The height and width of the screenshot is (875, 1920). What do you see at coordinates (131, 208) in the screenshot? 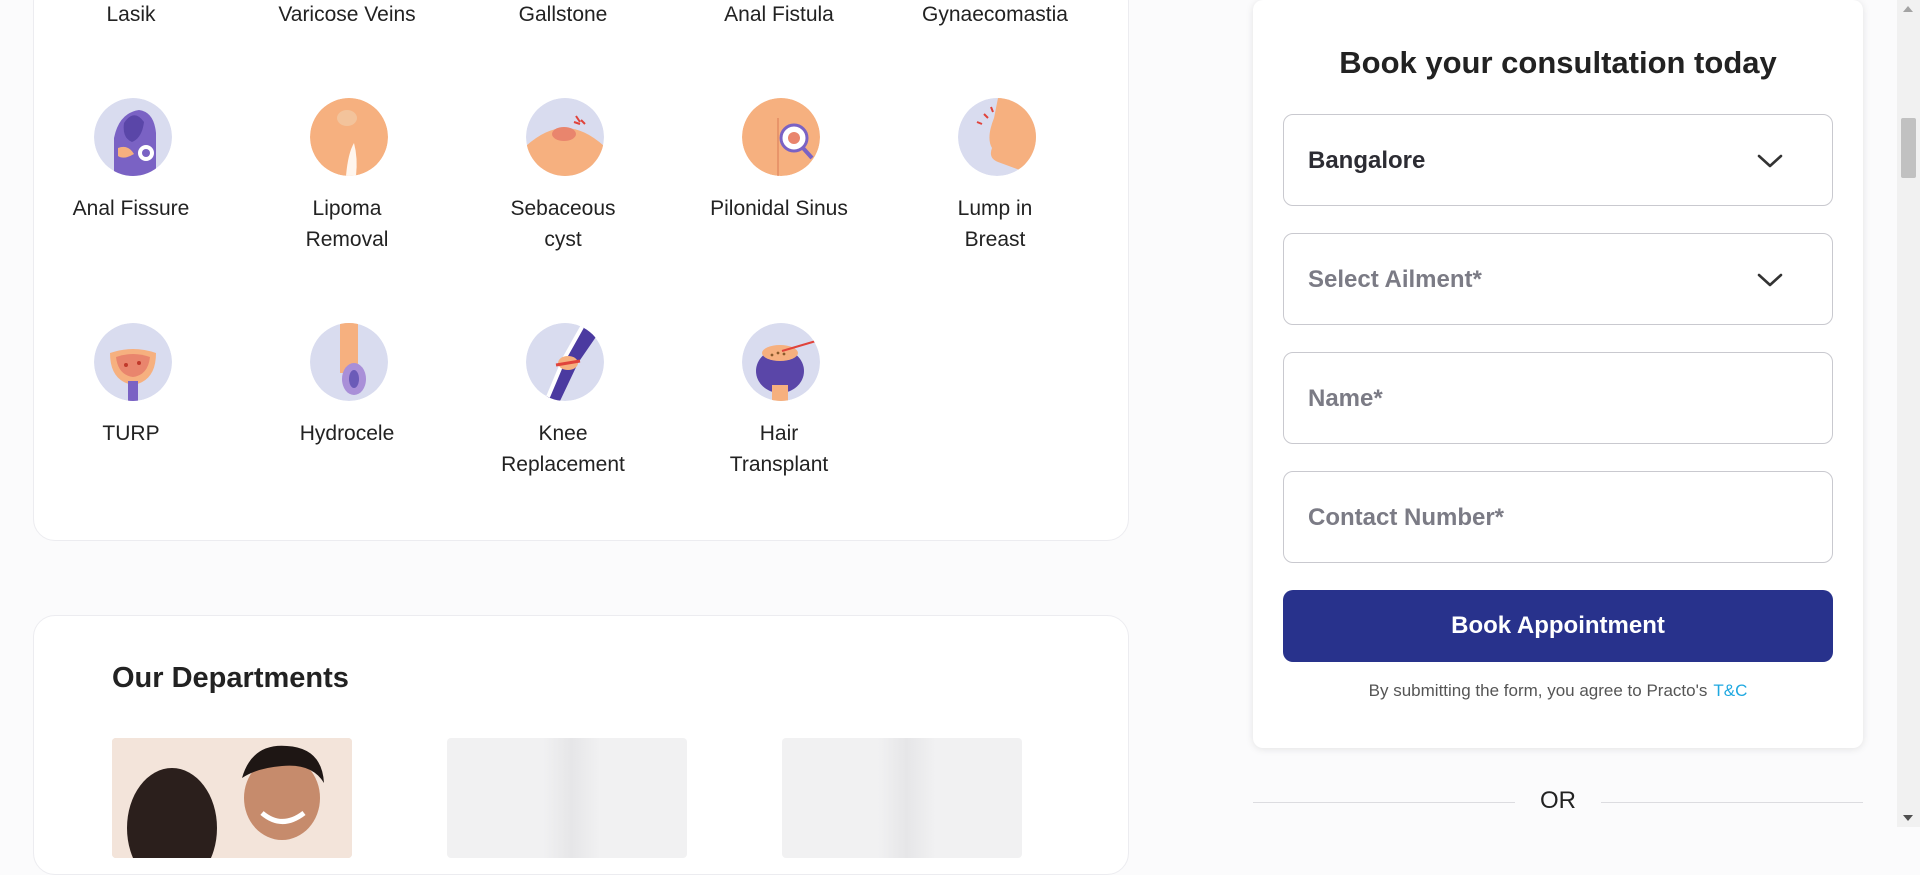
I see `ailment-label-line1: Anal Fissure` at bounding box center [131, 208].